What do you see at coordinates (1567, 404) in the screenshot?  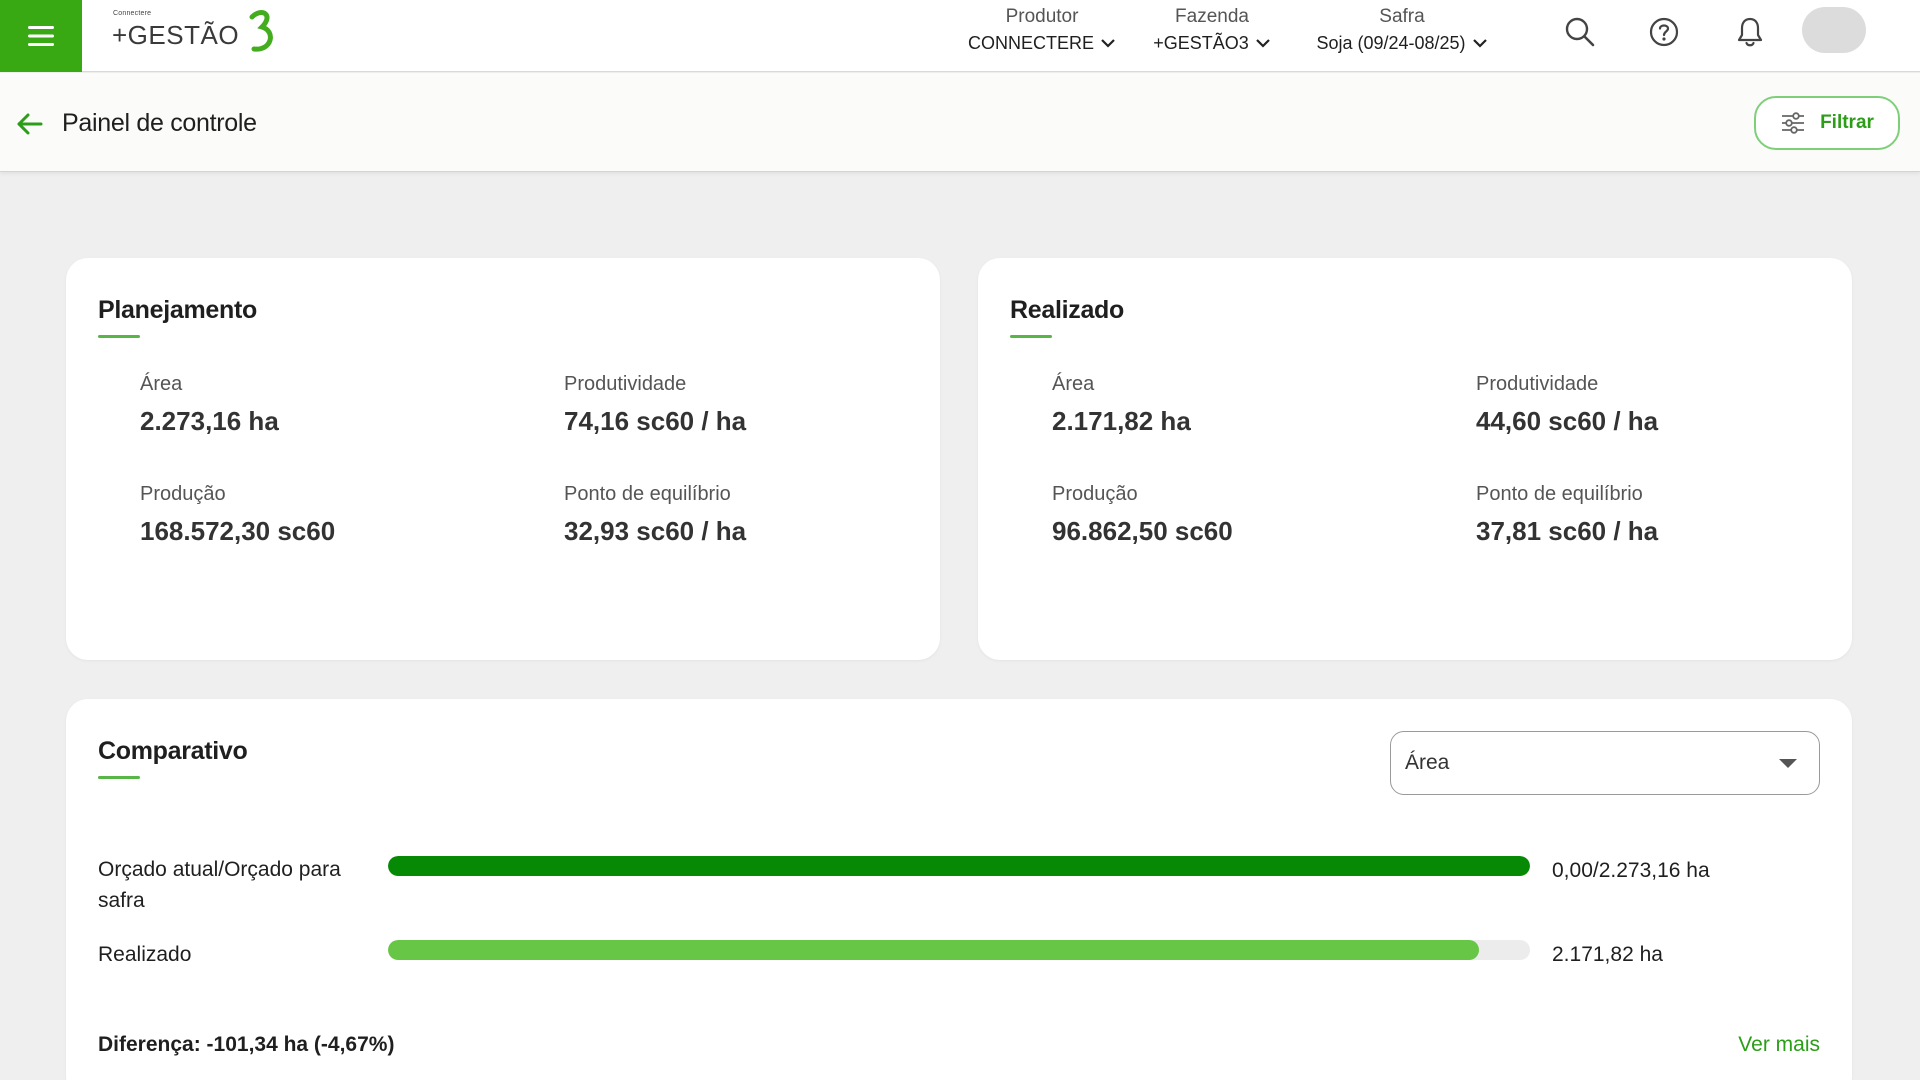 I see `metric-produtividade: Produtividade 44,60 sc60 / ha` at bounding box center [1567, 404].